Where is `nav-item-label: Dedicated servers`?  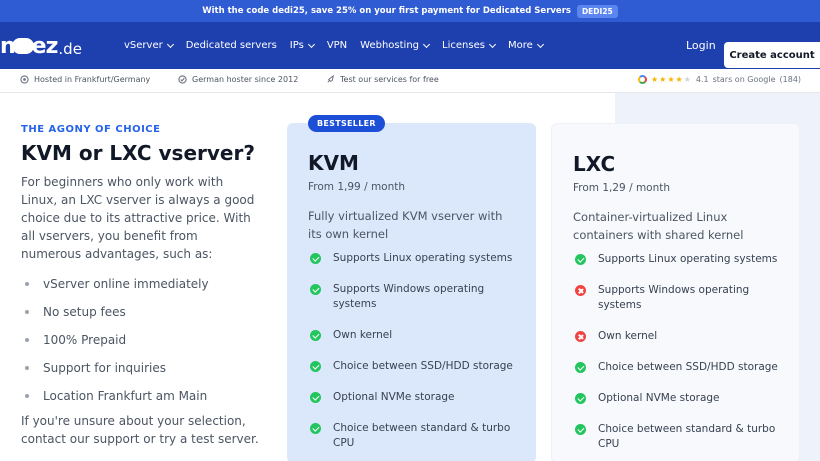
nav-item-label: Dedicated servers is located at coordinates (231, 45).